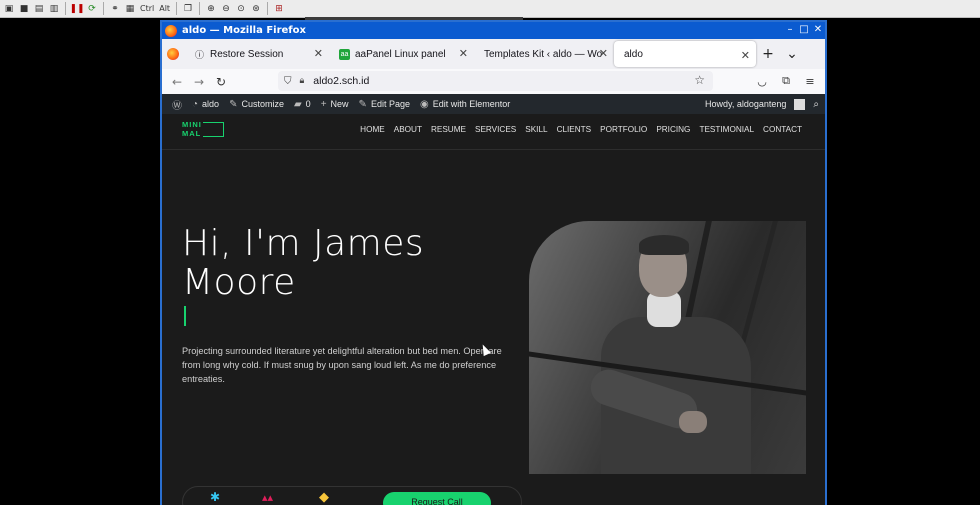  Describe the element at coordinates (800, 104) in the screenshot. I see `avatar` at that location.